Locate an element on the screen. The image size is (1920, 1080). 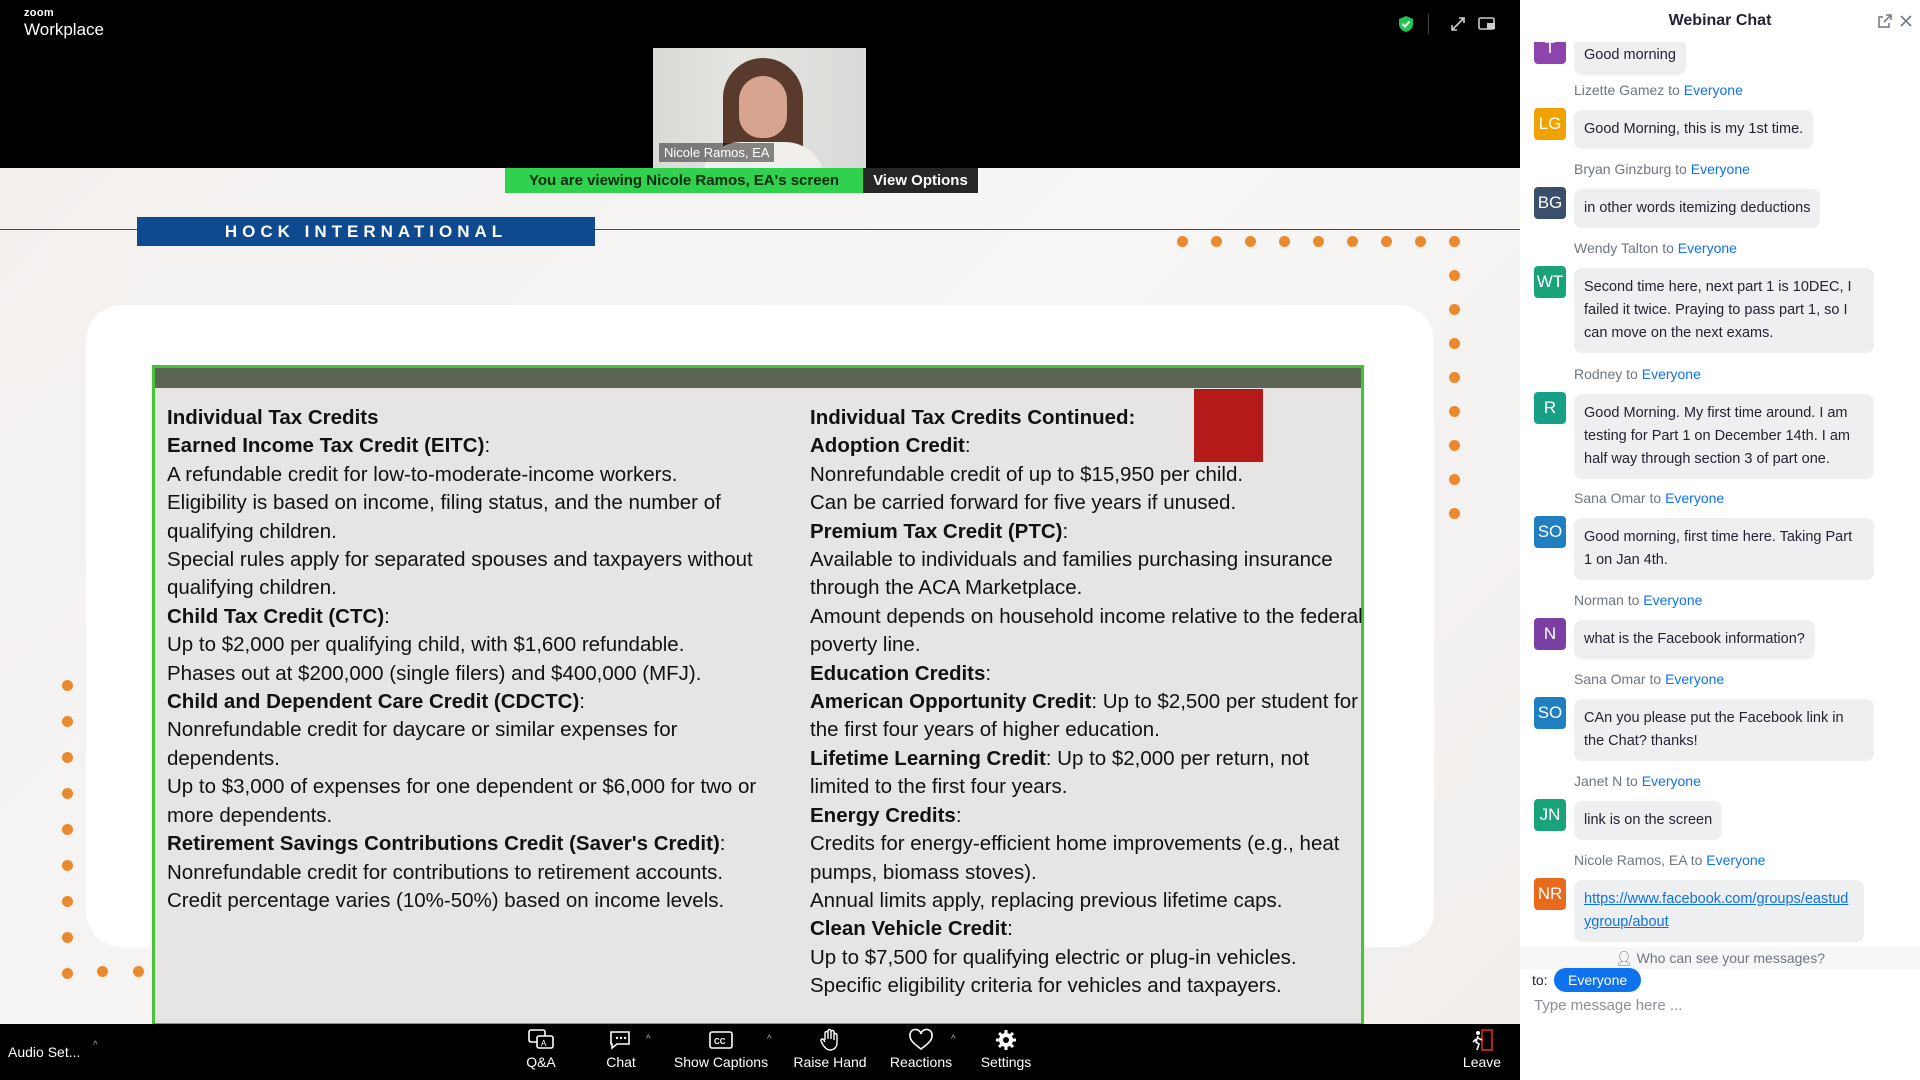
chat-sender-line: Wendy Talton to Everyone is located at coordinates (1655, 248).